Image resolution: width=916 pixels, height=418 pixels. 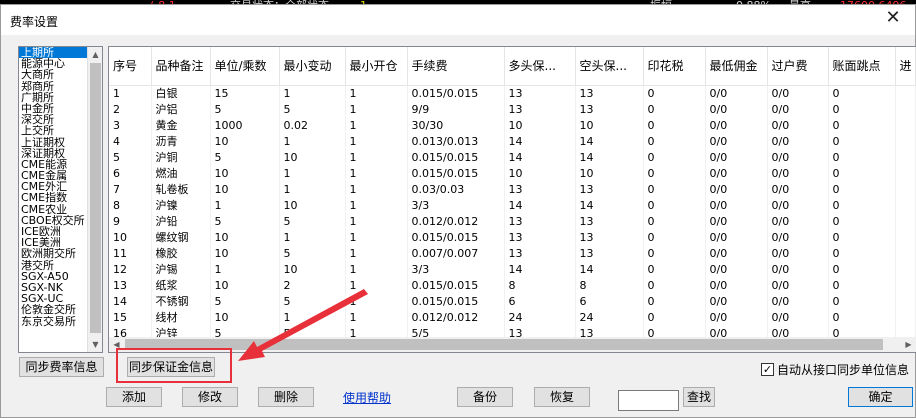 What do you see at coordinates (504, 344) in the screenshot?
I see `h-scroll-thumb` at bounding box center [504, 344].